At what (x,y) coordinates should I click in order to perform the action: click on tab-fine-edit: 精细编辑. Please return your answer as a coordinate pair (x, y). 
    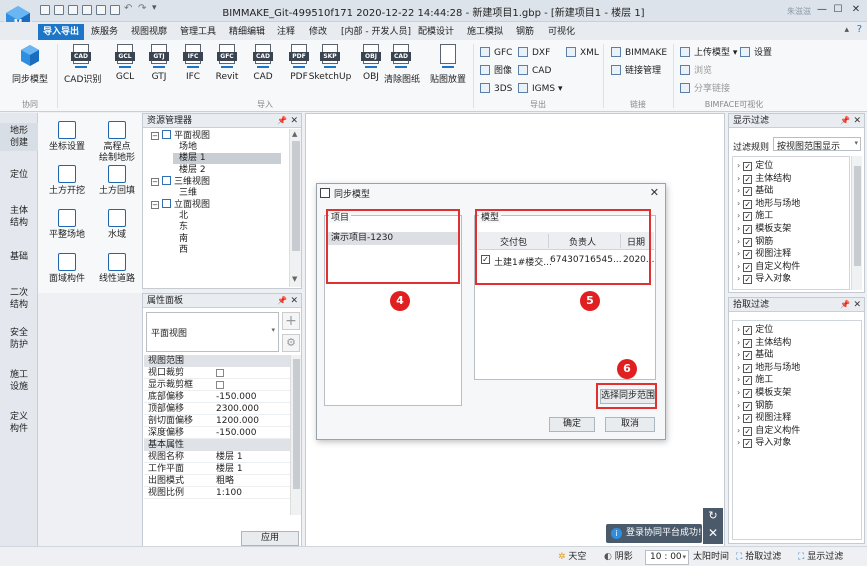
    Looking at the image, I should click on (247, 32).